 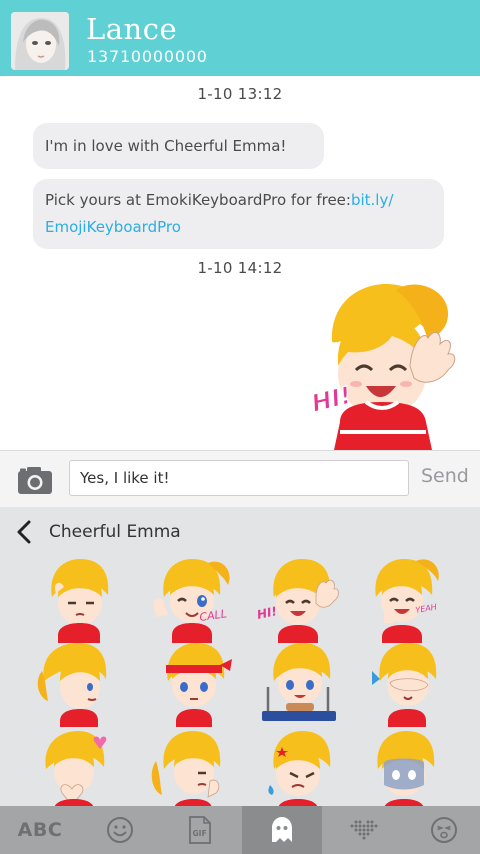 I want to click on abc-keyboard-button: ABC, so click(x=40, y=830).